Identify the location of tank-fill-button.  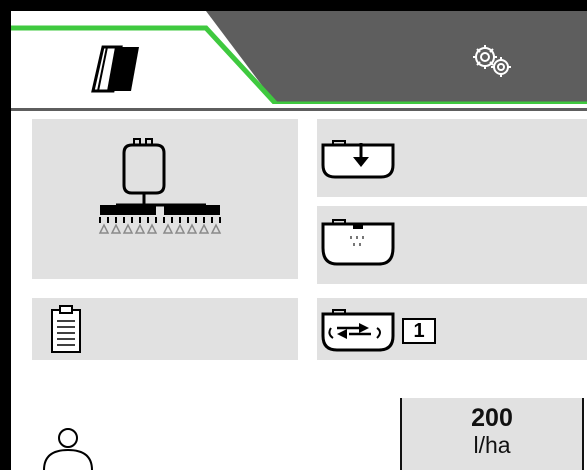
(452, 158).